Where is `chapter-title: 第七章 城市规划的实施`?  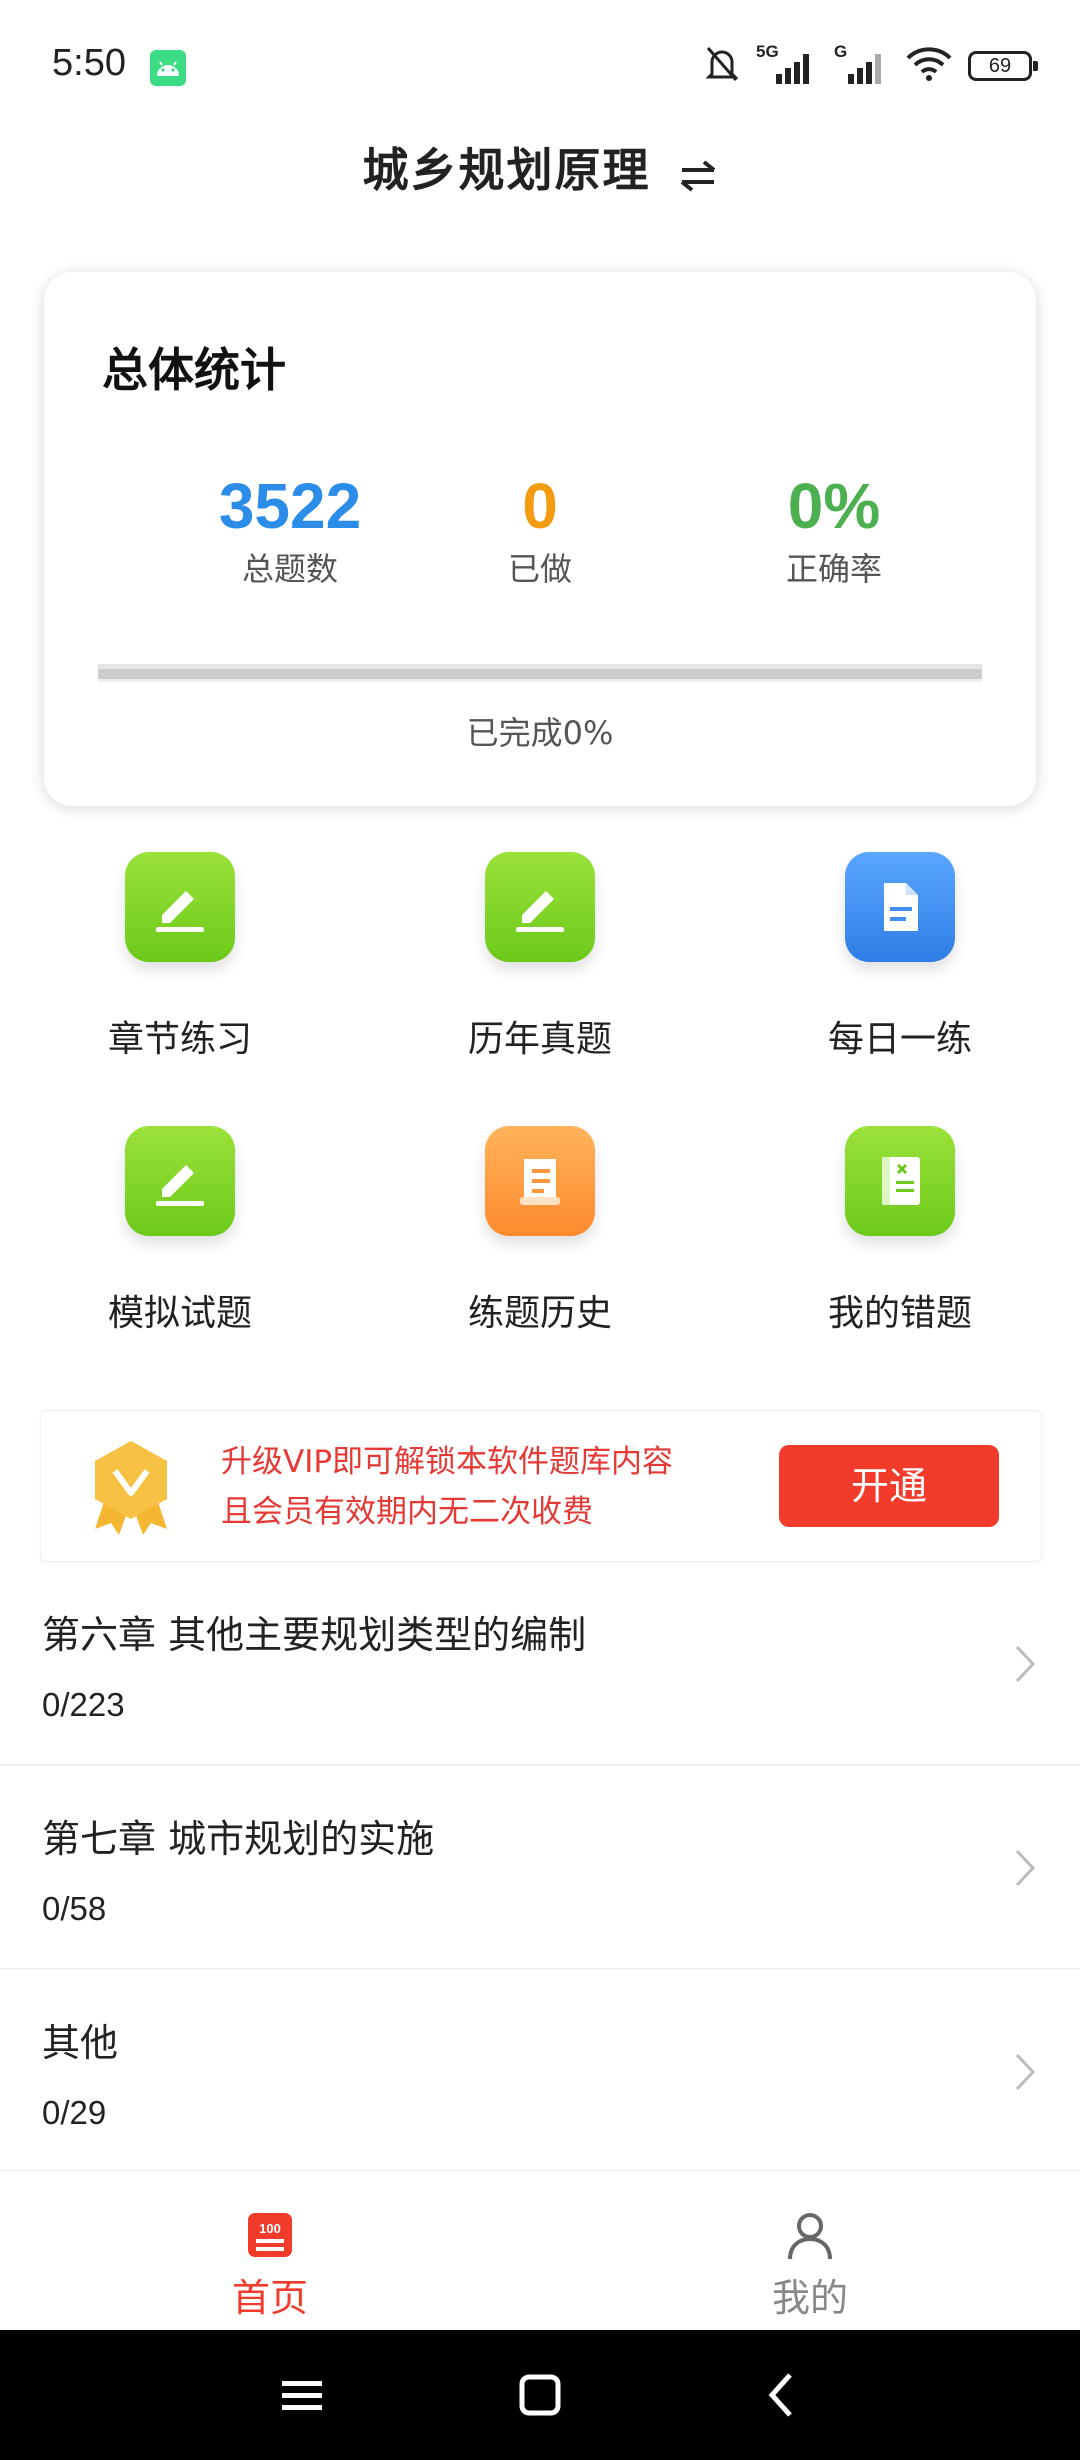
chapter-title: 第七章 城市规划的实施 is located at coordinates (238, 1839).